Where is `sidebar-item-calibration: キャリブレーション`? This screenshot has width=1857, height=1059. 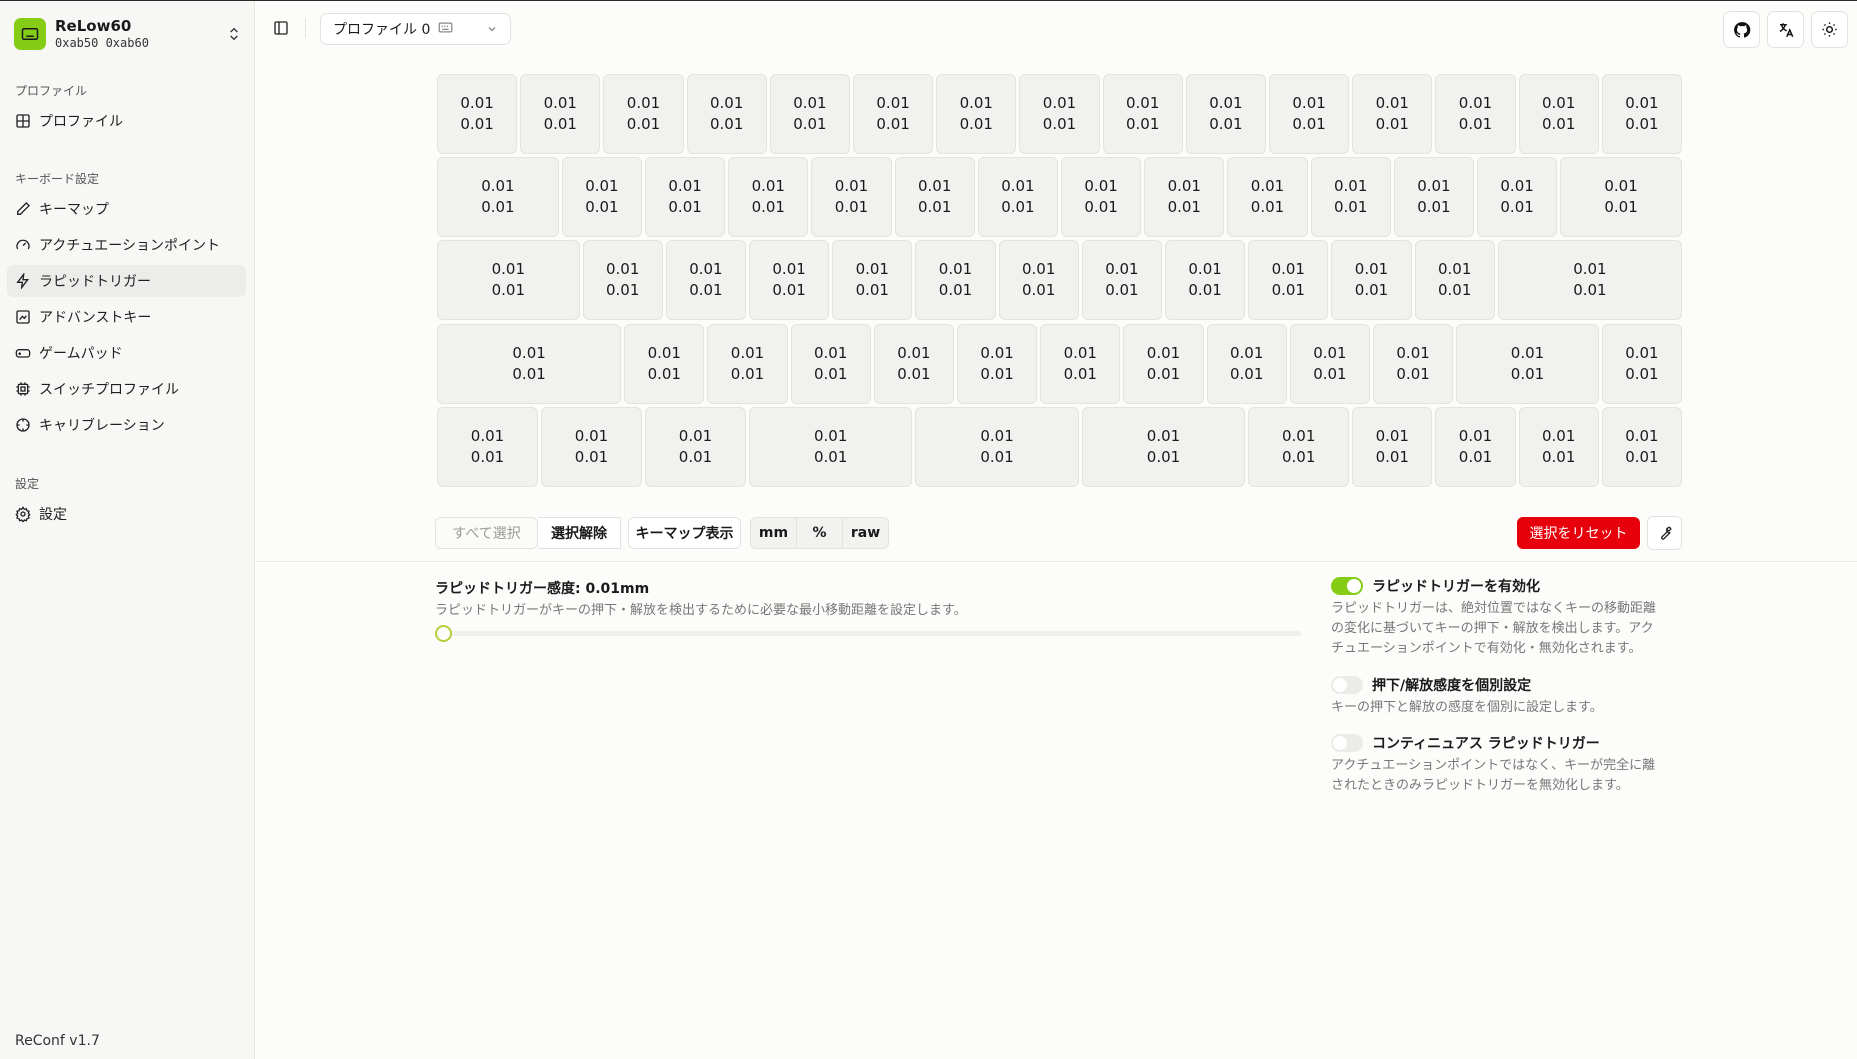 sidebar-item-calibration: キャリブレーション is located at coordinates (126, 425).